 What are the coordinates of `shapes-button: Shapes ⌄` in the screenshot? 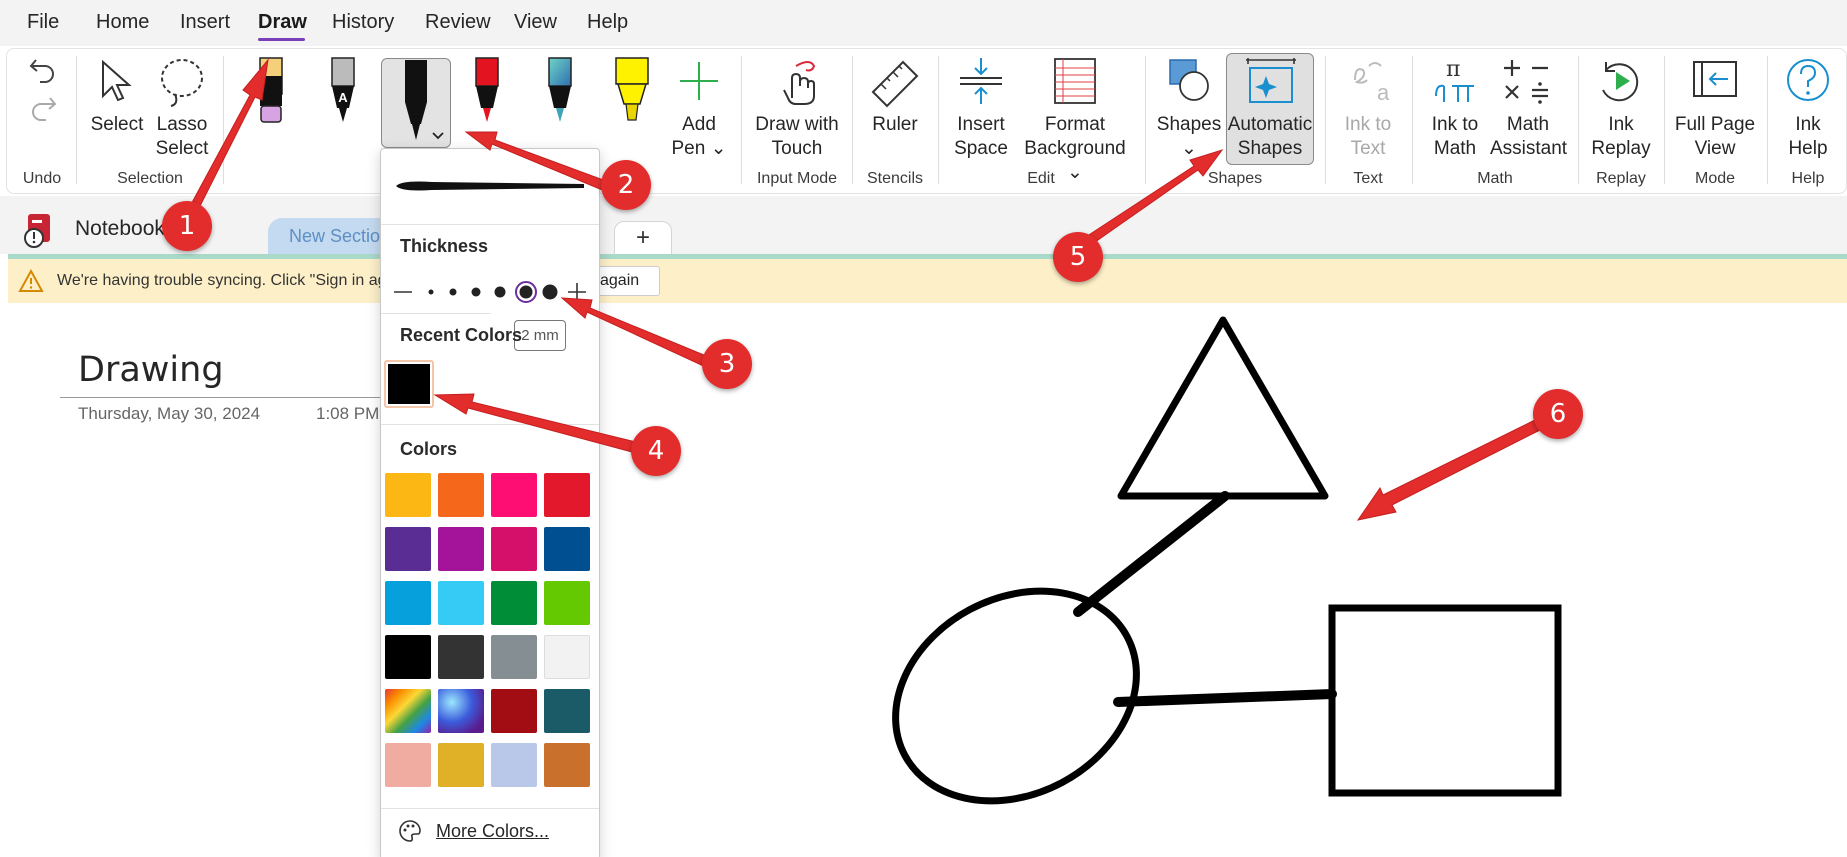 It's located at (1189, 107).